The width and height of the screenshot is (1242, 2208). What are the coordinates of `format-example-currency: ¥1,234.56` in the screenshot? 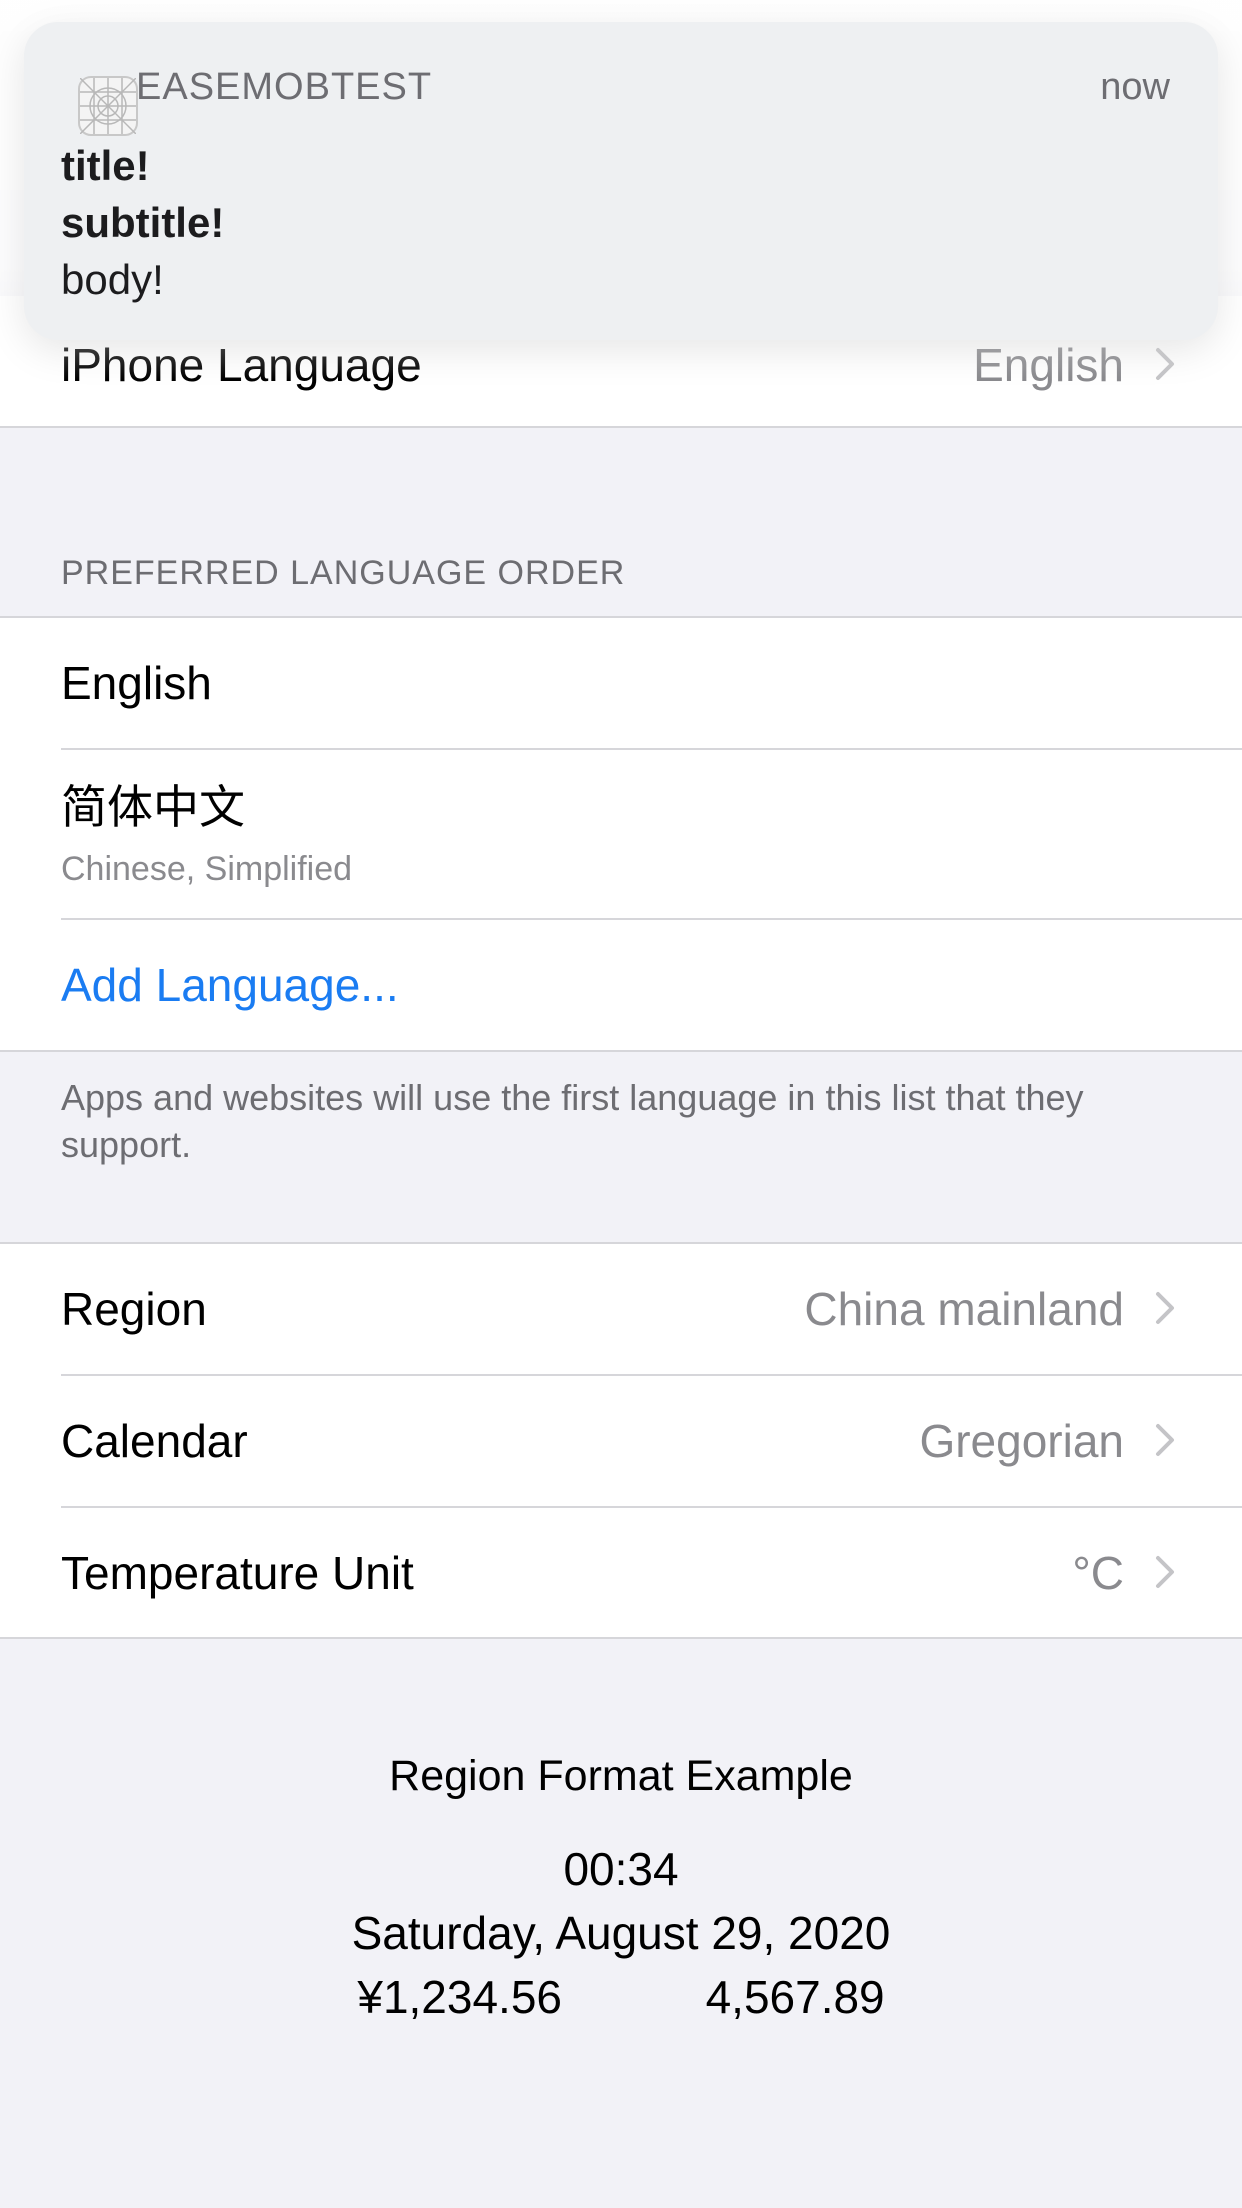 It's located at (460, 1997).